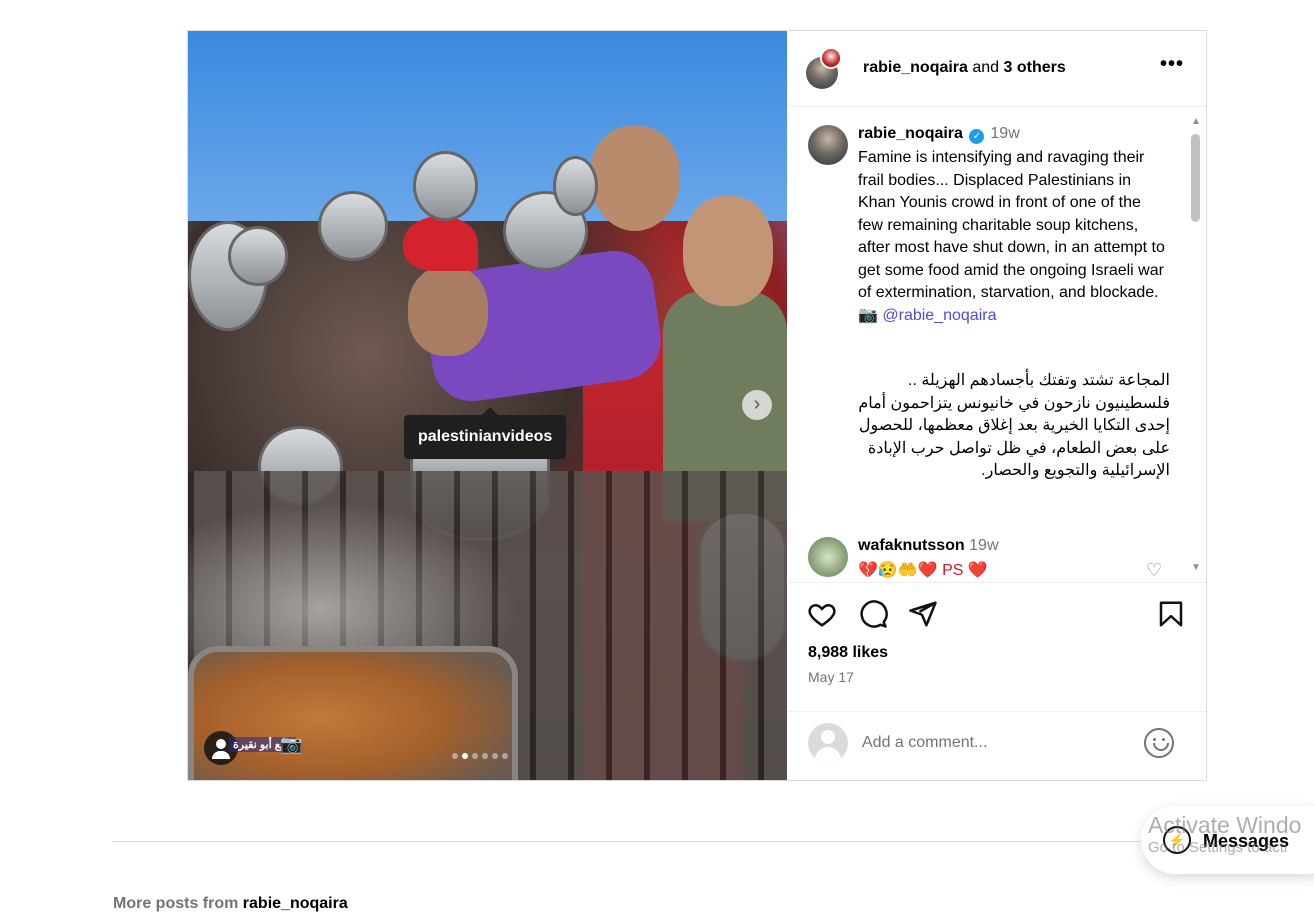 This screenshot has width=1314, height=913. I want to click on carousel-indicator, so click(480, 756).